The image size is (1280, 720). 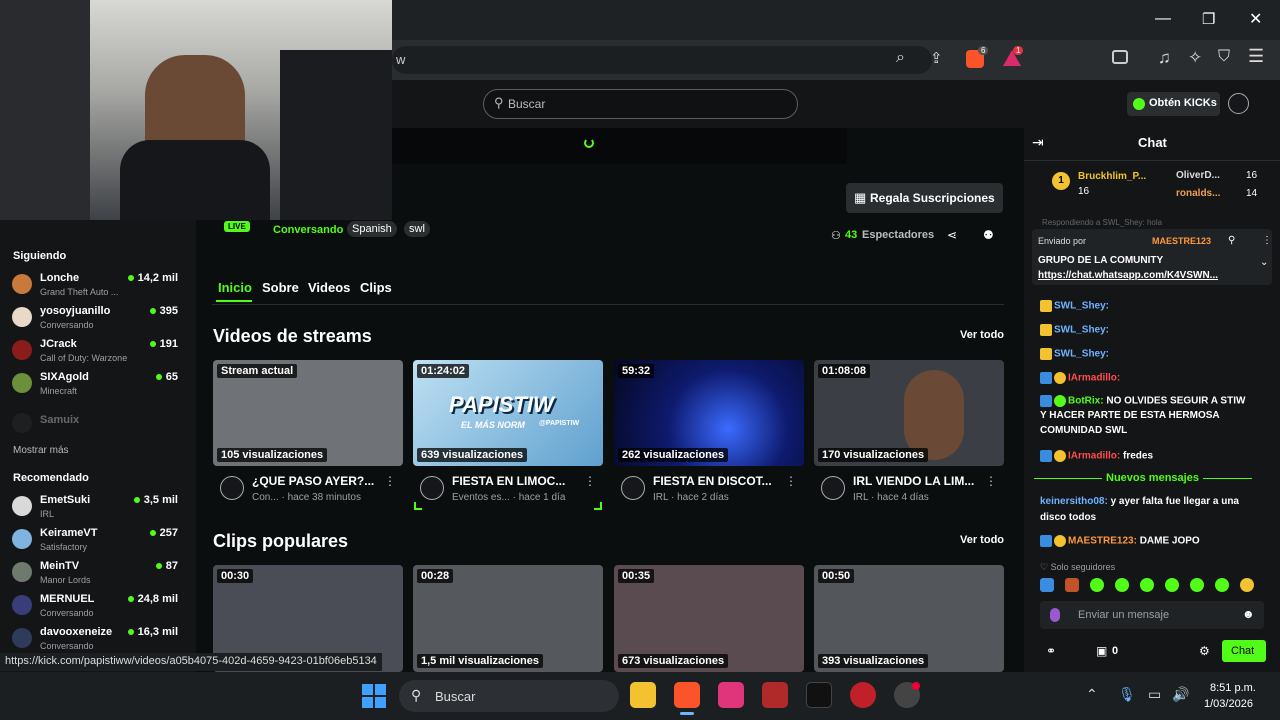 What do you see at coordinates (372, 229) in the screenshot?
I see `tag-spanish: Spanish` at bounding box center [372, 229].